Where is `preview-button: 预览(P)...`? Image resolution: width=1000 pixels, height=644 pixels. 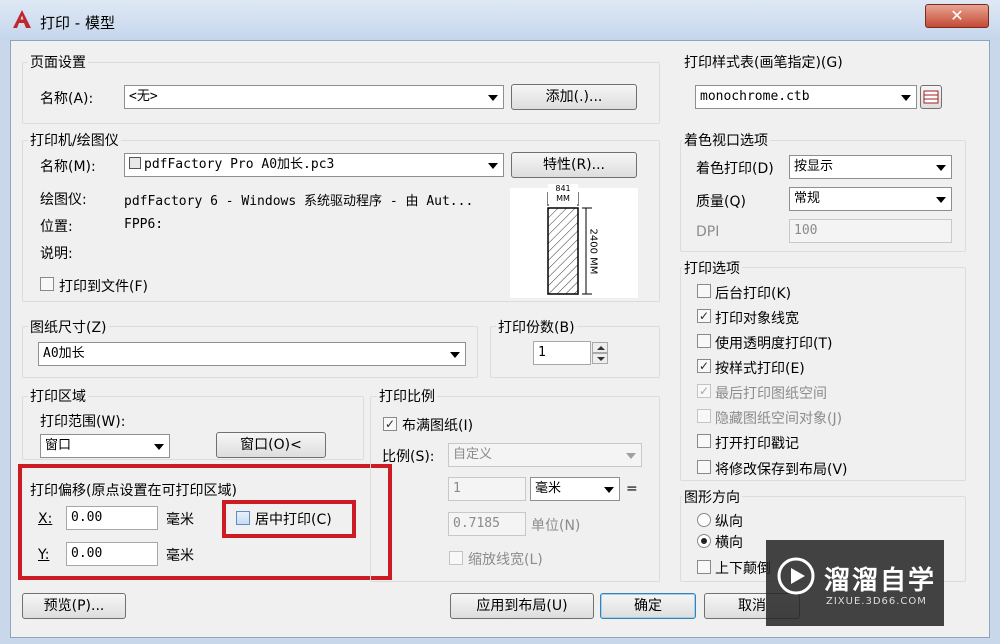
preview-button: 预览(P)... is located at coordinates (74, 606).